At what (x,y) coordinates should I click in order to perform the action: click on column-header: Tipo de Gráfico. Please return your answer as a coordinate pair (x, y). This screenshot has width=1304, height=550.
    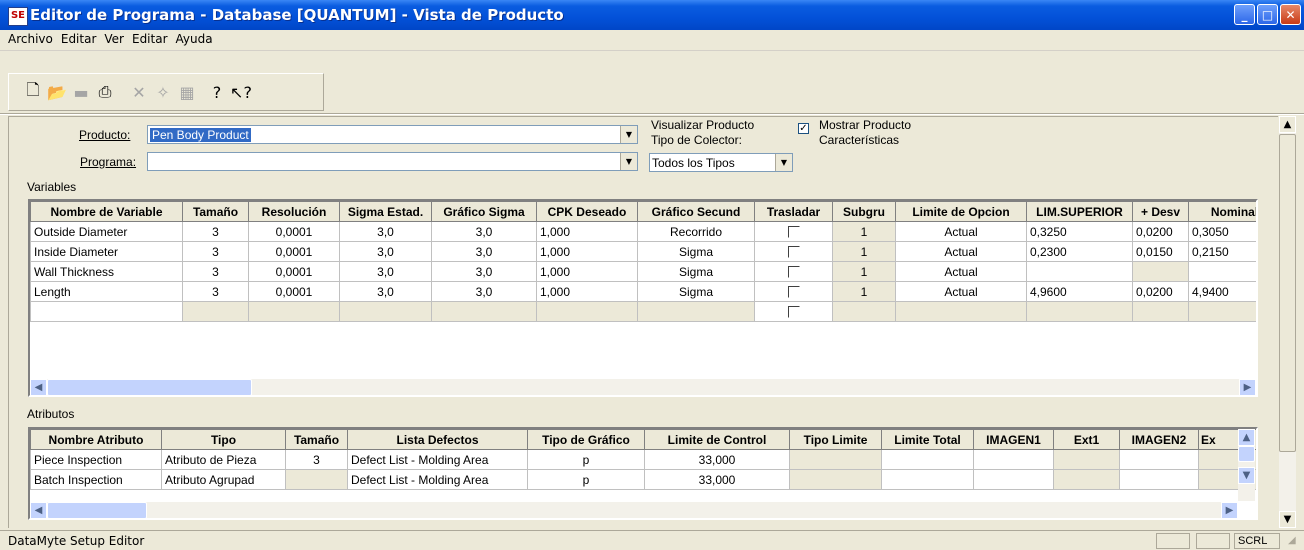
    Looking at the image, I should click on (586, 439).